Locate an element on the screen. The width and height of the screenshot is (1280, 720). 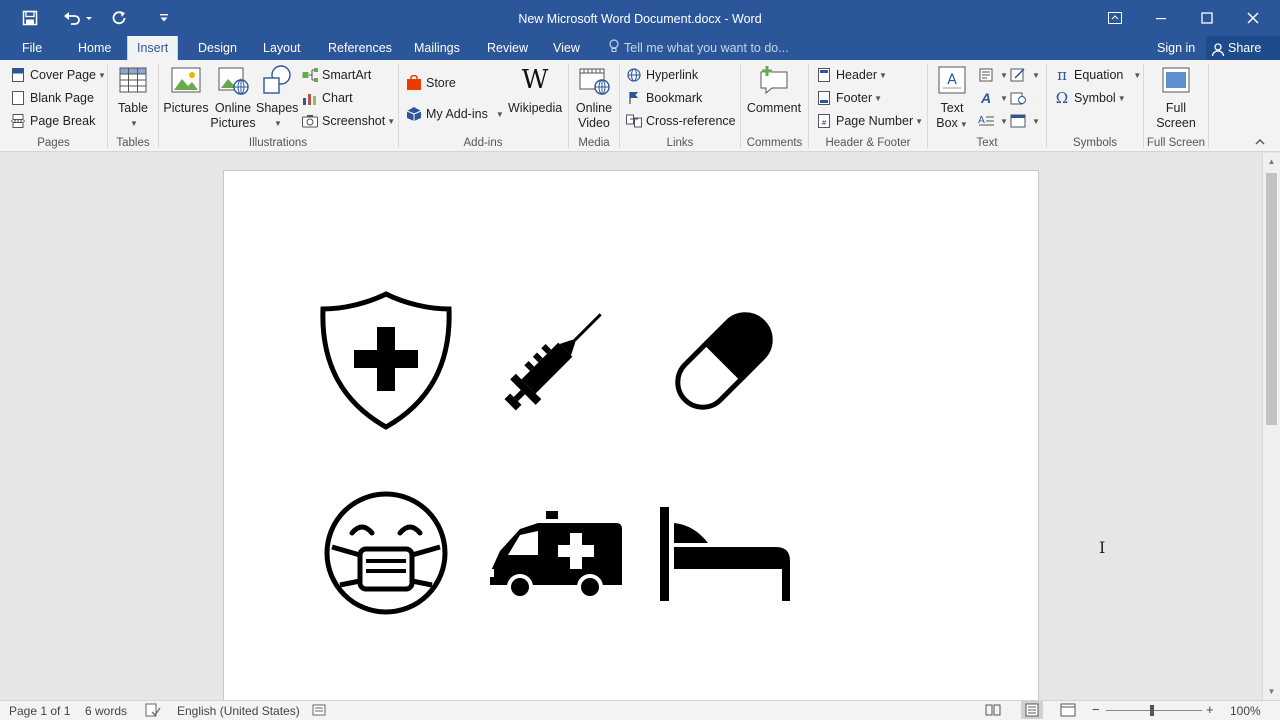
page-break-button: Page Break is located at coordinates (52, 121).